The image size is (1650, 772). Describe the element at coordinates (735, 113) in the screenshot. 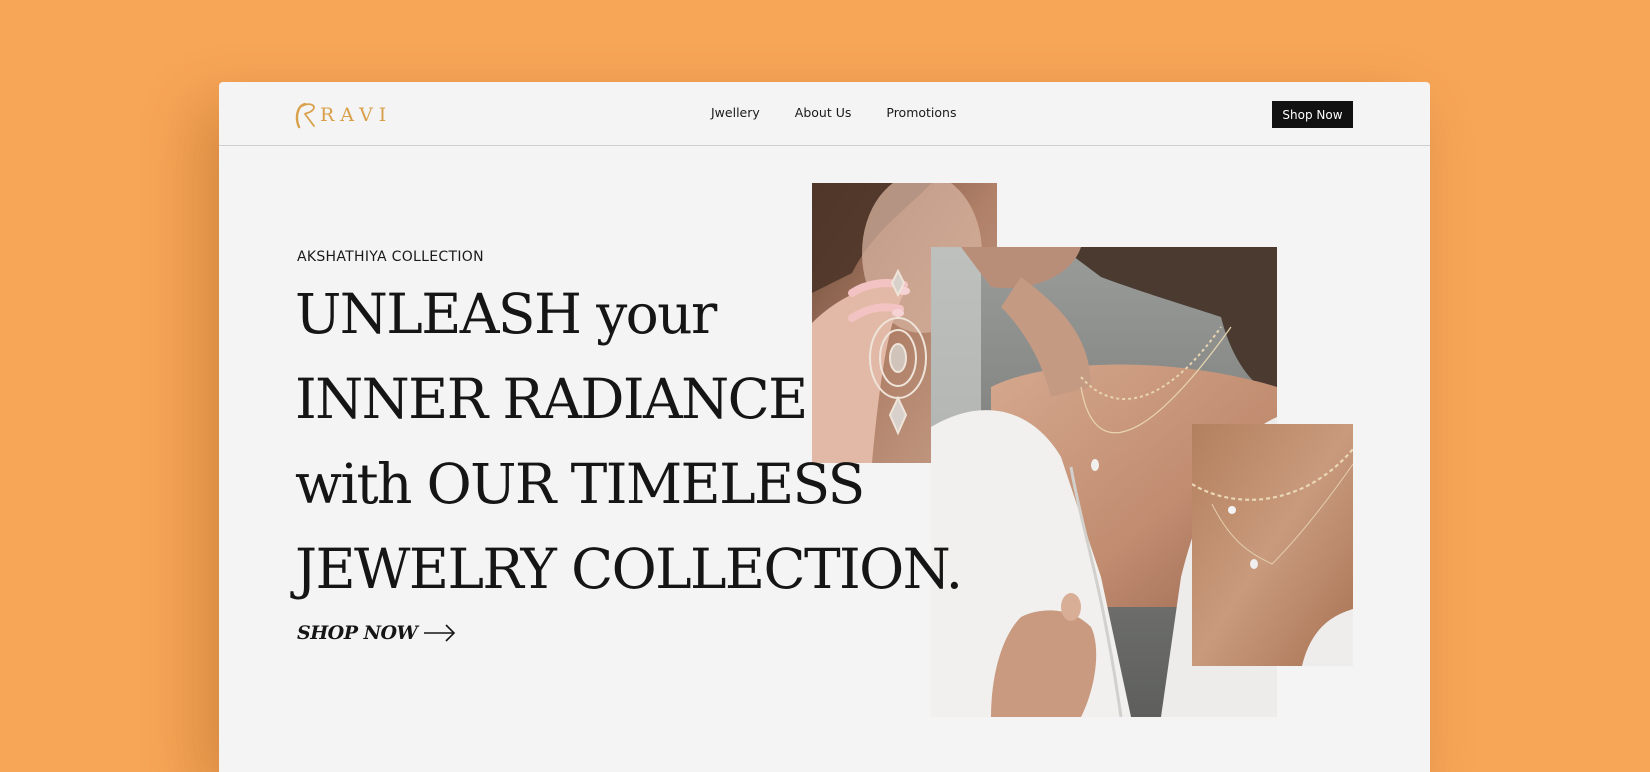

I see `nav-link-jwellery: Jwellery` at that location.